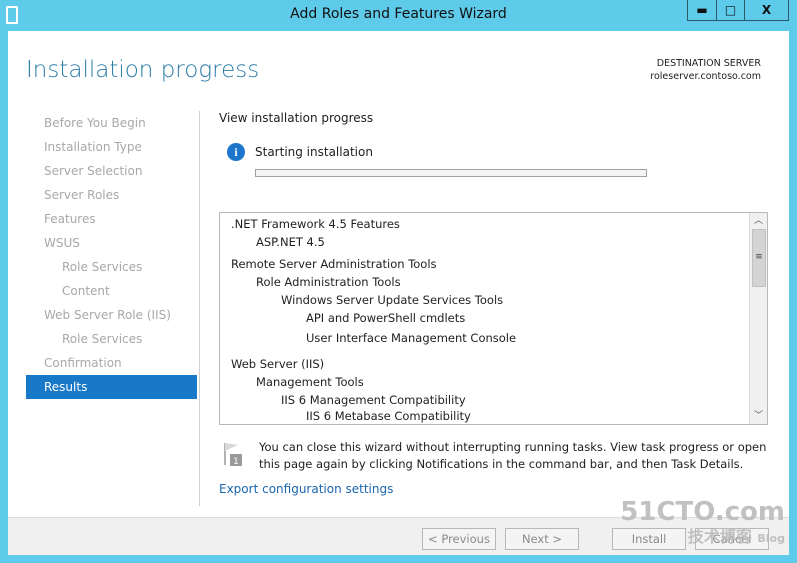 The width and height of the screenshot is (797, 563). Describe the element at coordinates (111, 219) in the screenshot. I see `sidebar-item-features: Features` at that location.